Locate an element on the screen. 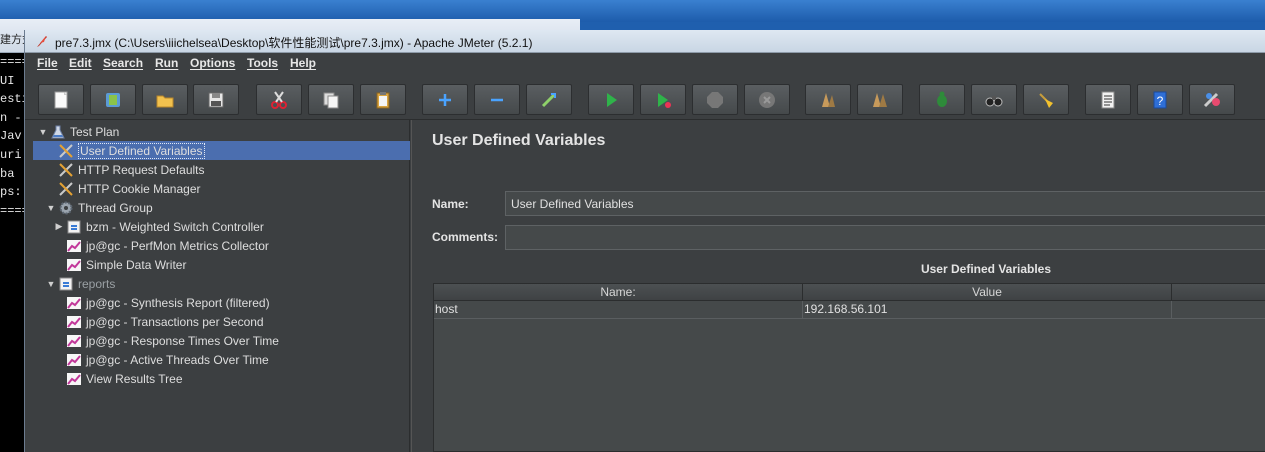 This screenshot has width=1265, height=452. copy-button is located at coordinates (331, 99).